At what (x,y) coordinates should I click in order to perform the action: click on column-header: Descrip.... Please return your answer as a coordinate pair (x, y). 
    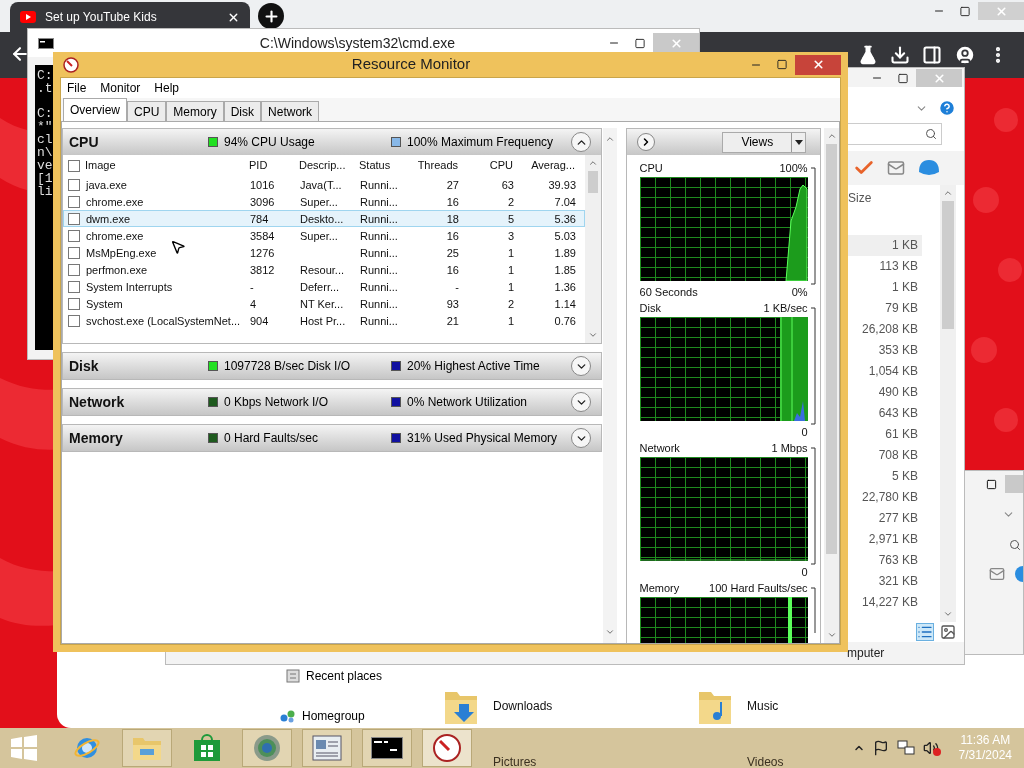
    Looking at the image, I should click on (322, 165).